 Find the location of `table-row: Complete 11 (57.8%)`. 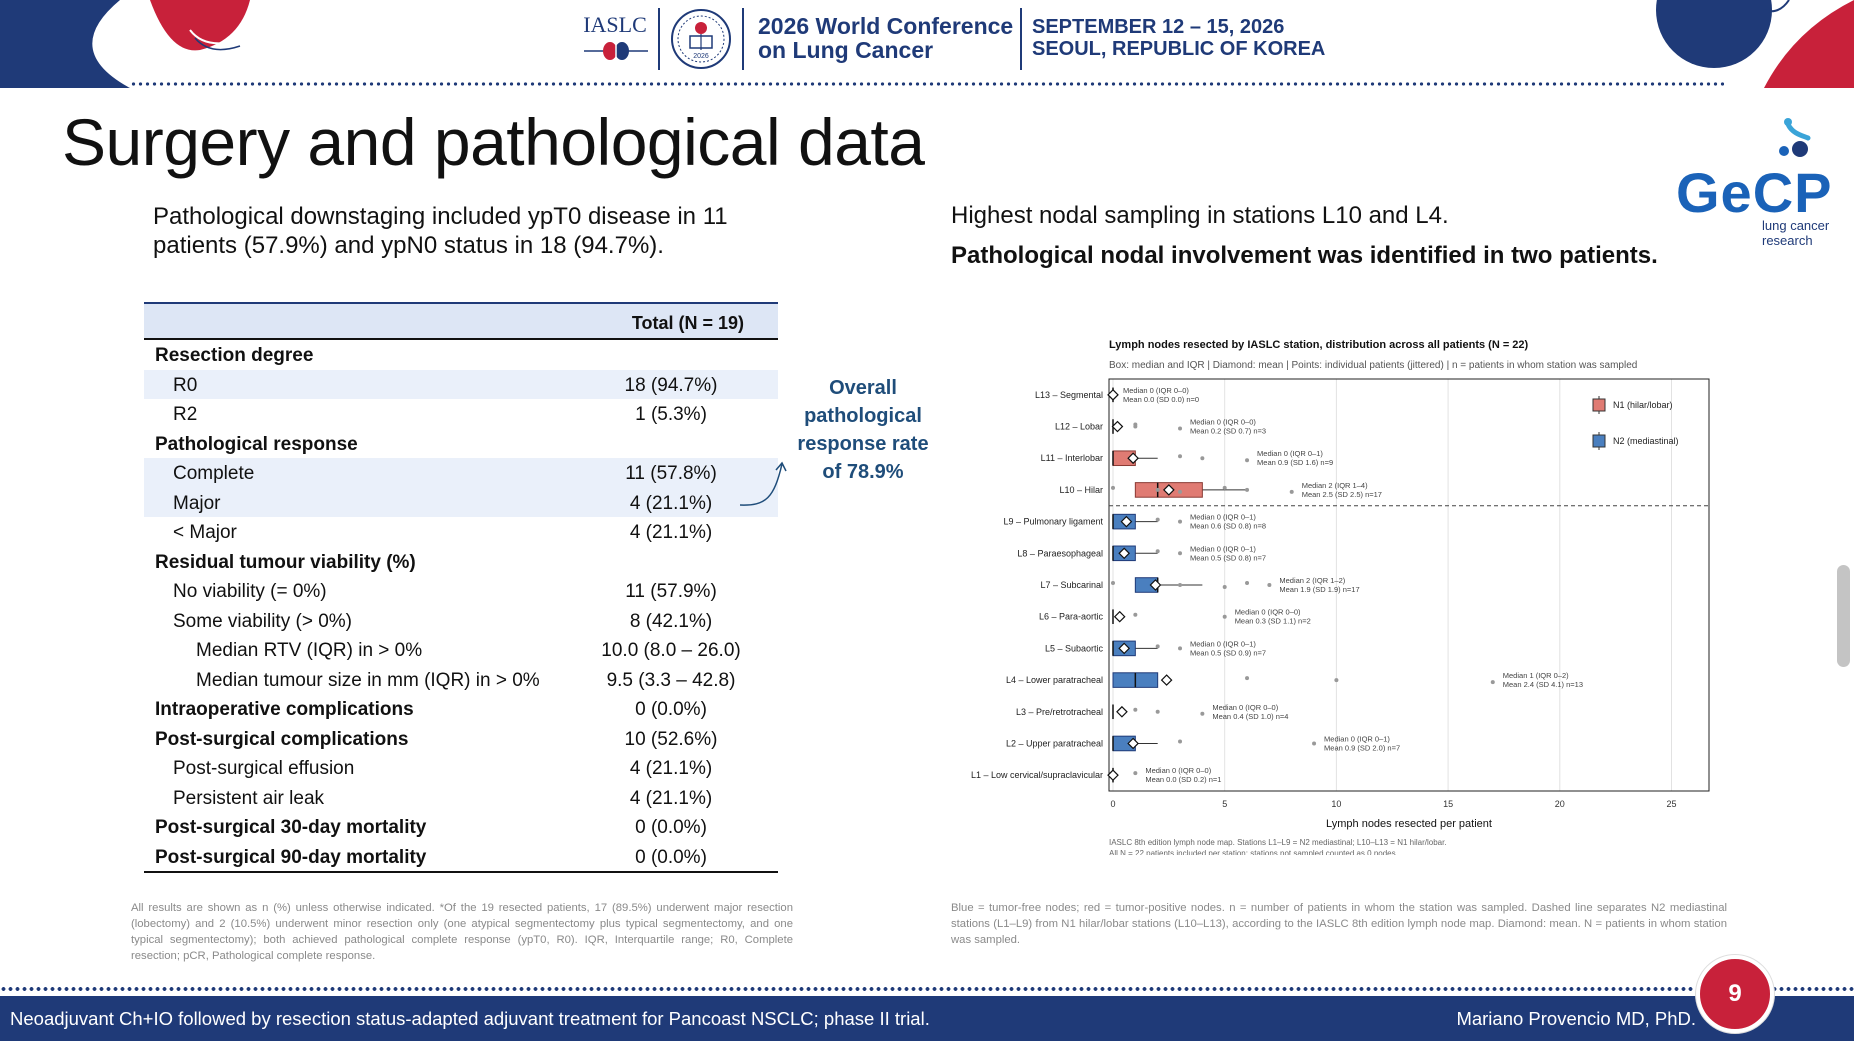

table-row: Complete 11 (57.8%) is located at coordinates (461, 473).